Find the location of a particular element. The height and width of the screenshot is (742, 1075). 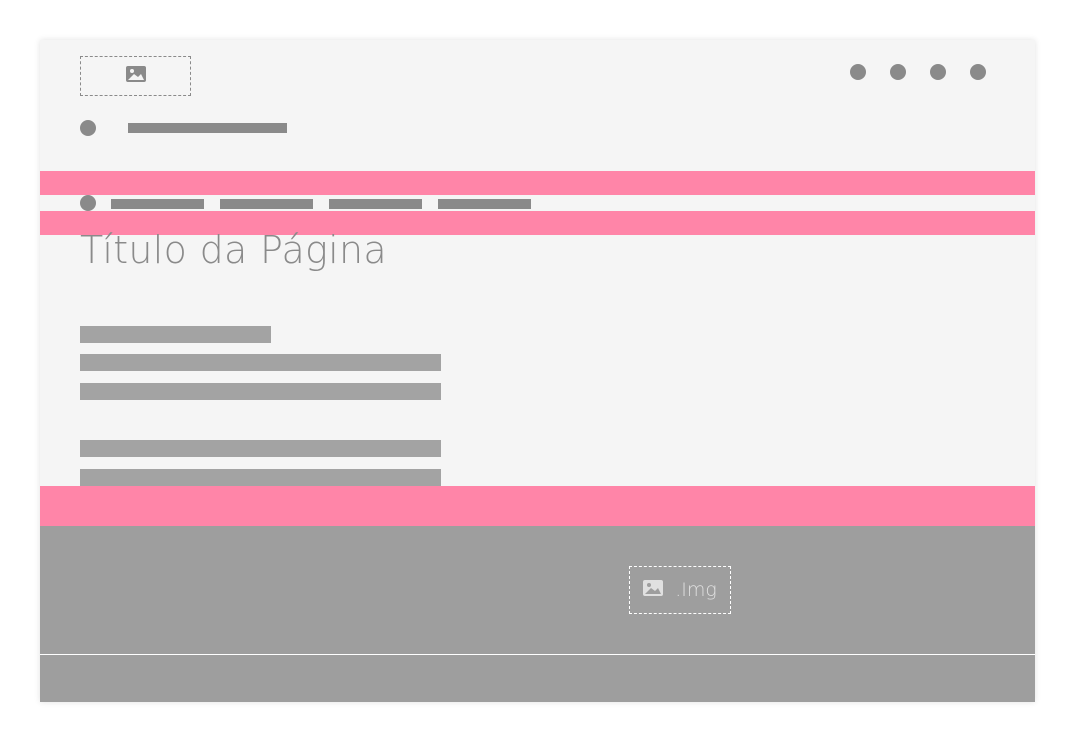

header-nav is located at coordinates (918, 72).